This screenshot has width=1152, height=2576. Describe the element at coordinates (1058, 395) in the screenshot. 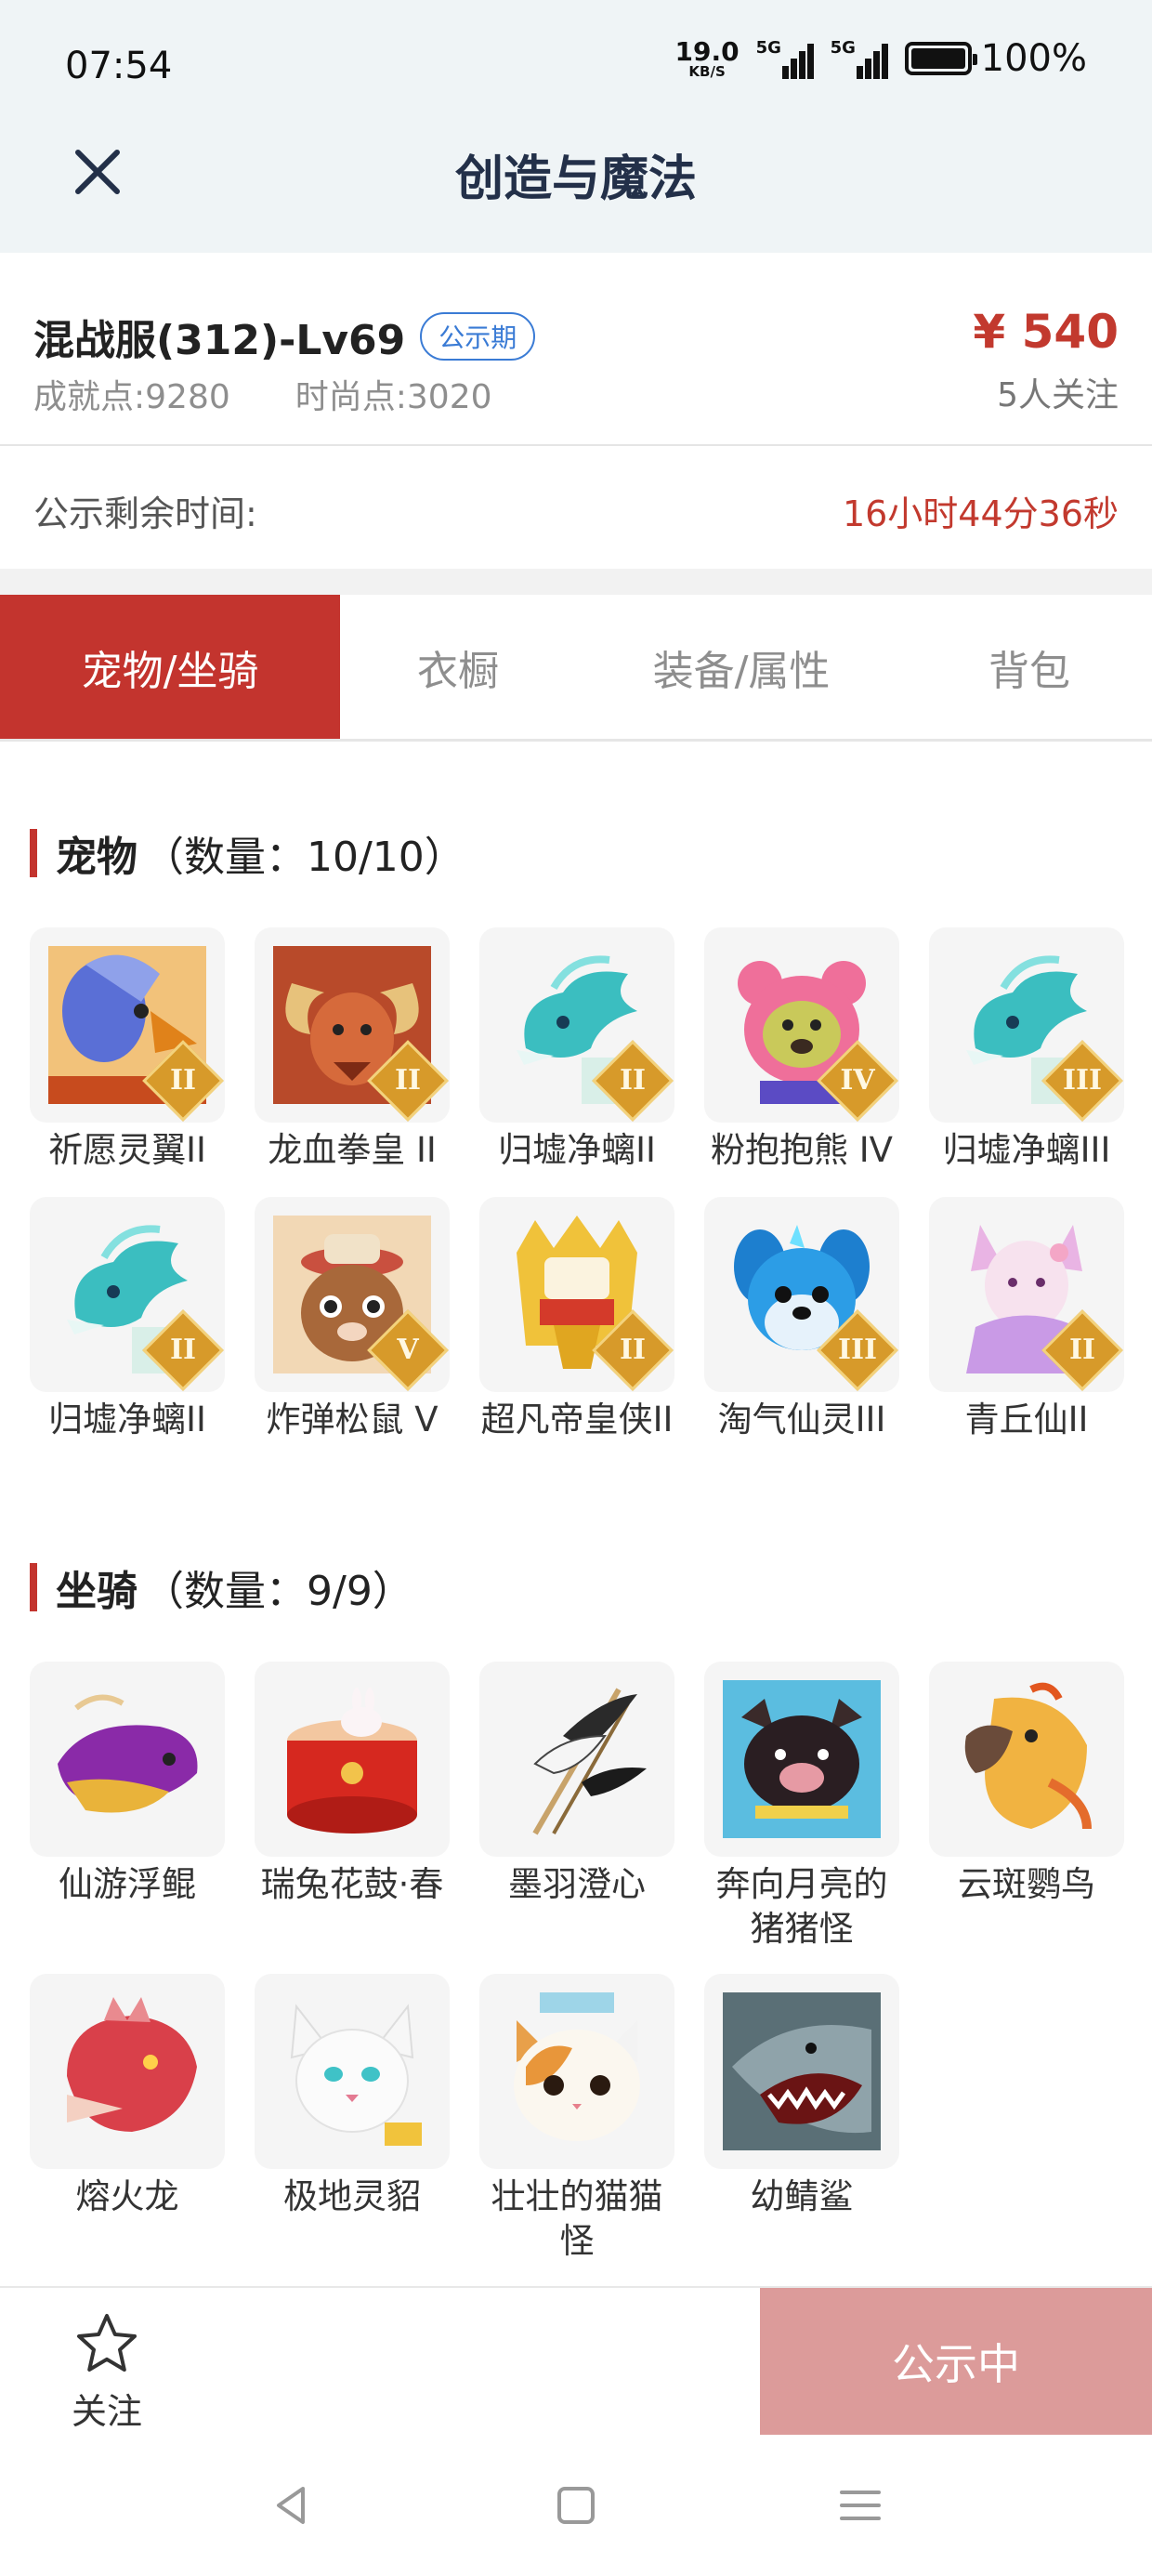

I see `follower-count: 5人关注` at that location.